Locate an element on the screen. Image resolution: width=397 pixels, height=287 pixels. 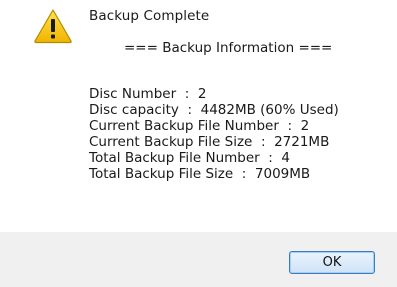
info-line-current-file-number: Current Backup File Number : 2 is located at coordinates (199, 126).